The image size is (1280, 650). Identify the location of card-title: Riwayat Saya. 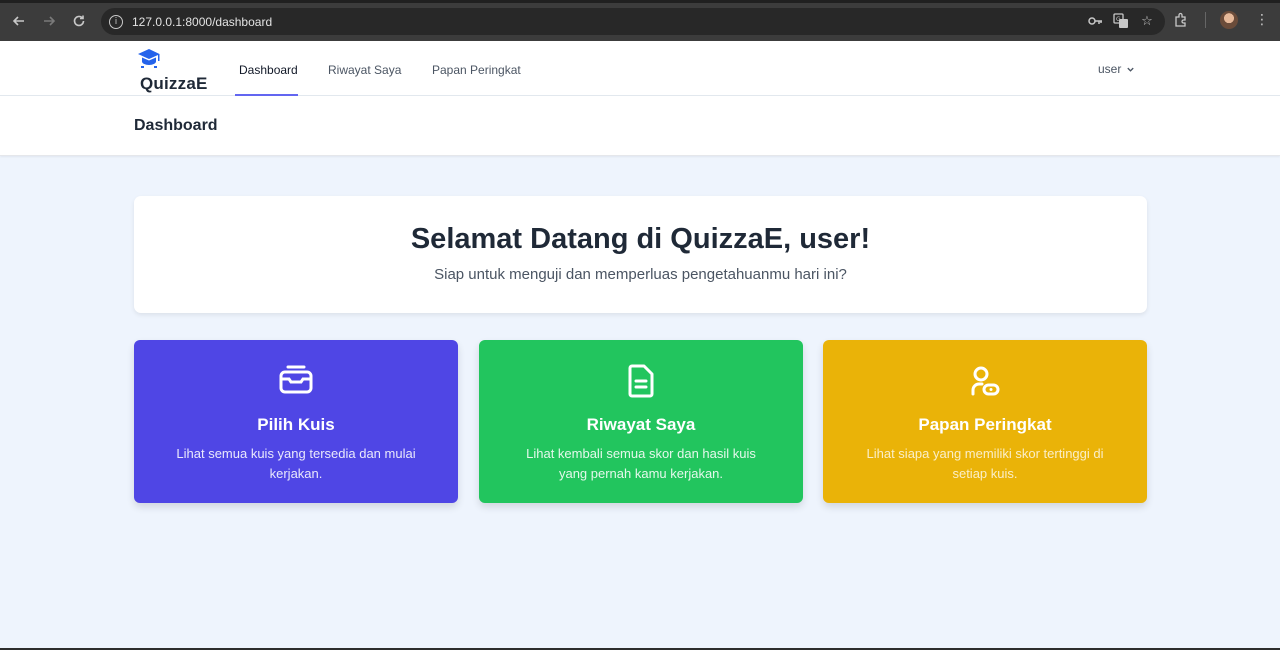
(641, 424).